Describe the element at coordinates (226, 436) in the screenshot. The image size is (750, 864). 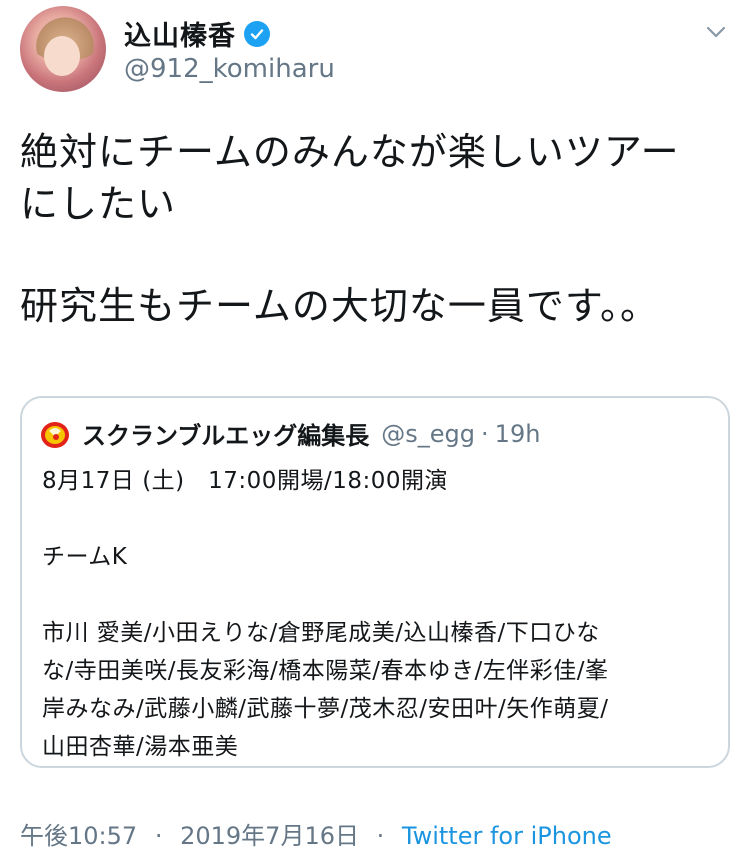
I see `quoted-display-name: スクランブルエッグ編集長` at that location.